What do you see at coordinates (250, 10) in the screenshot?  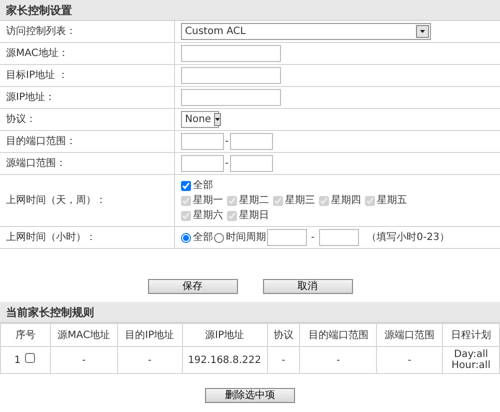 I see `section-title: 家长控制设置` at bounding box center [250, 10].